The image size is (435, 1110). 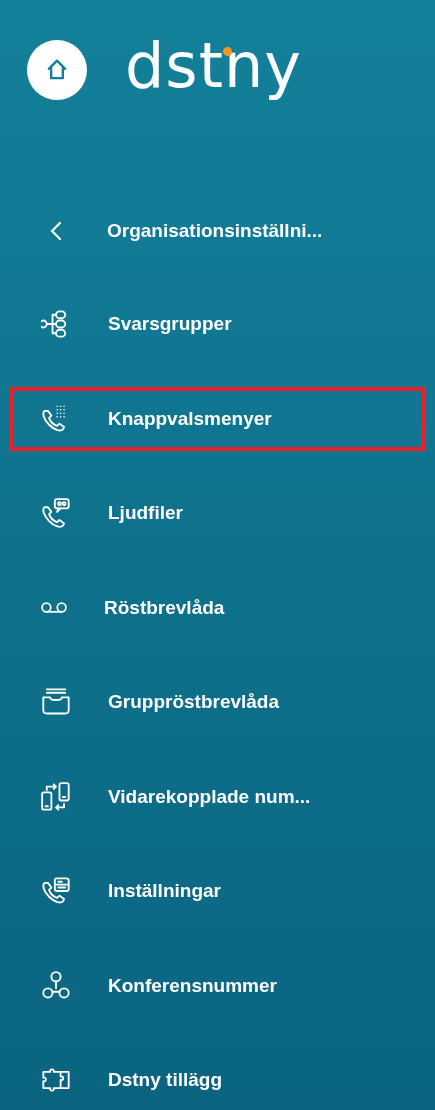 What do you see at coordinates (217, 1079) in the screenshot?
I see `menu-item: Dstny tillägg` at bounding box center [217, 1079].